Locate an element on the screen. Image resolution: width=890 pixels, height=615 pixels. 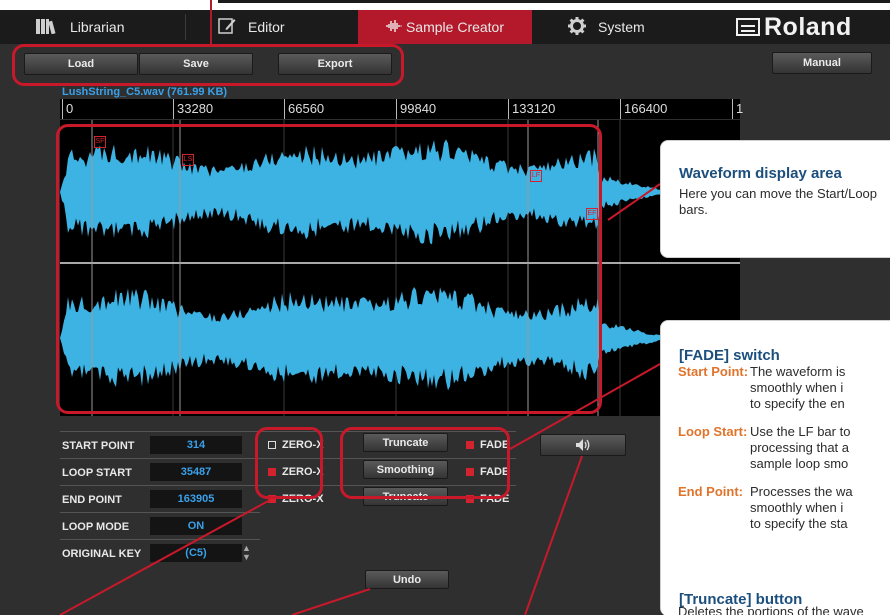
top-strip is located at coordinates (445, 5).